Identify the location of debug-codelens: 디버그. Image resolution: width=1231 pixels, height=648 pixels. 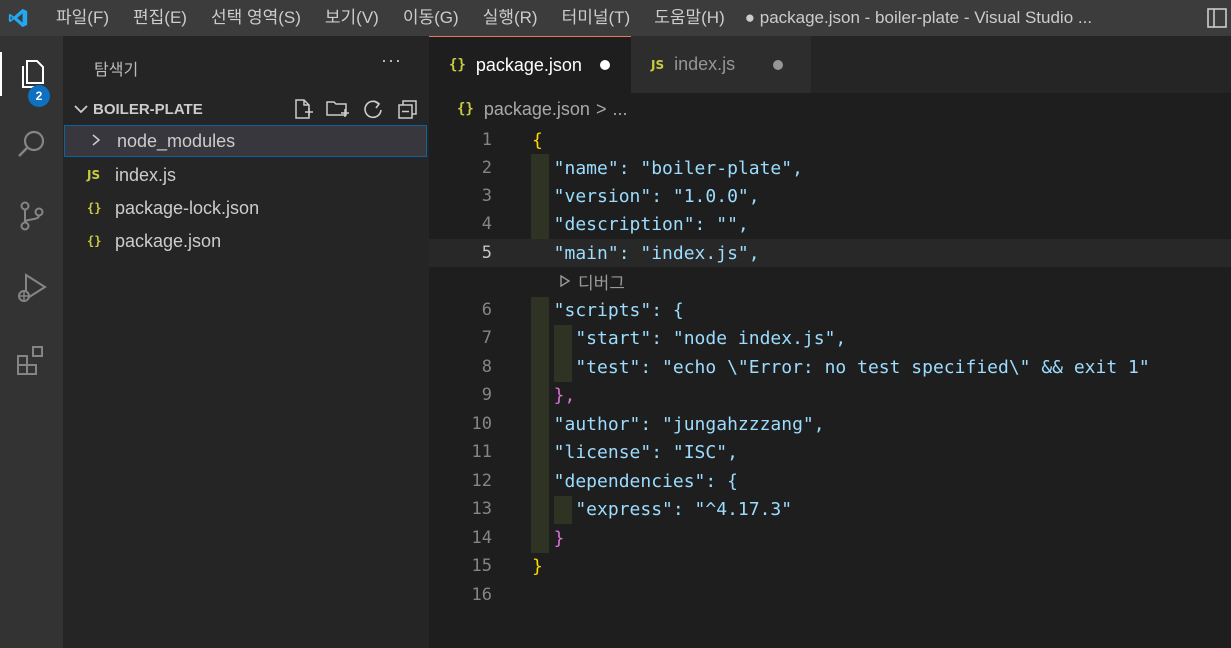
(591, 281).